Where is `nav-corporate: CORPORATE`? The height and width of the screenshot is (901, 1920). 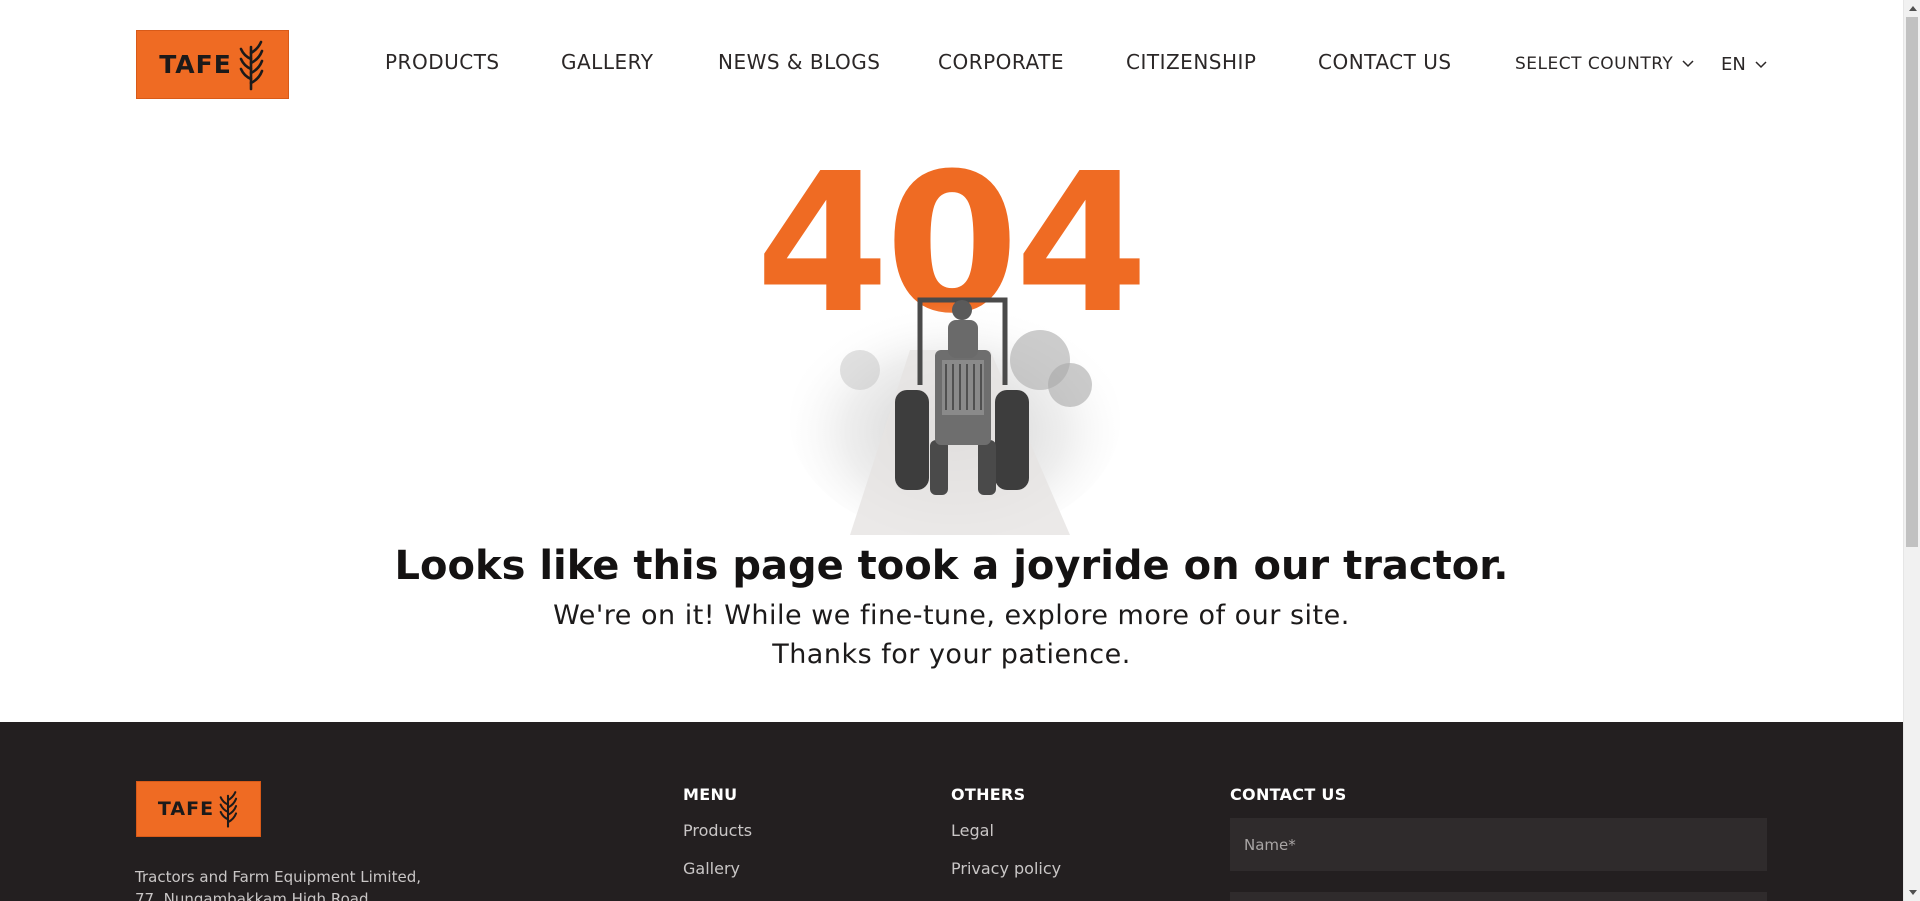 nav-corporate: CORPORATE is located at coordinates (1001, 62).